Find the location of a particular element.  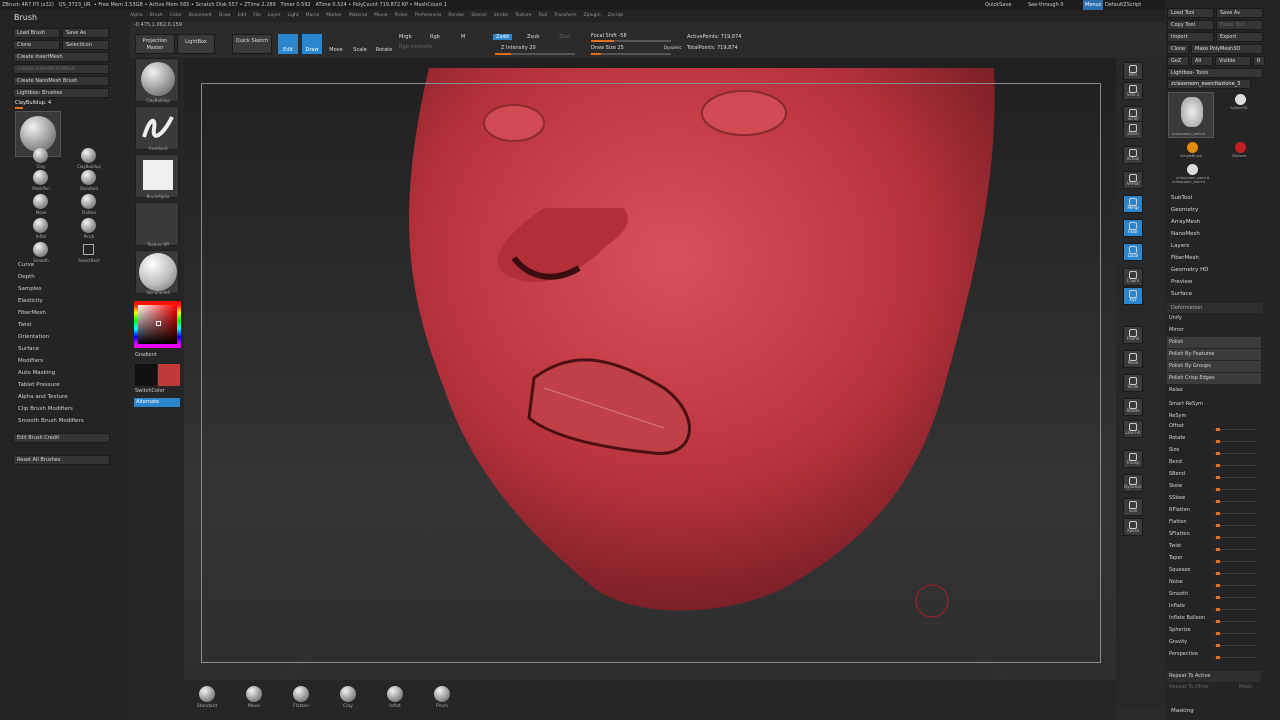

tool-section-layers: Layers is located at coordinates (1180, 246).